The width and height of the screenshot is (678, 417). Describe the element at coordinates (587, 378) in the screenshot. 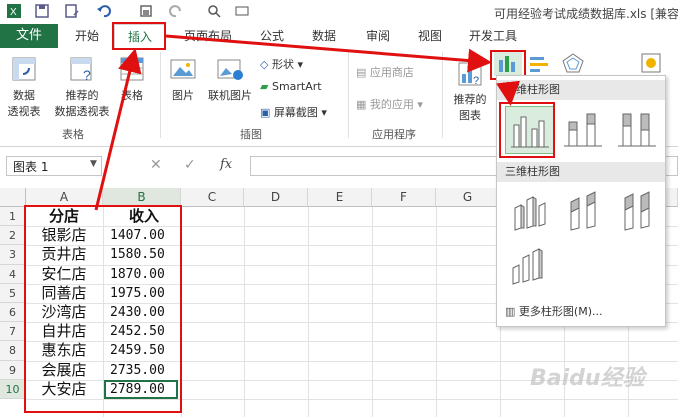

I see `watermark: Baidu经验` at that location.